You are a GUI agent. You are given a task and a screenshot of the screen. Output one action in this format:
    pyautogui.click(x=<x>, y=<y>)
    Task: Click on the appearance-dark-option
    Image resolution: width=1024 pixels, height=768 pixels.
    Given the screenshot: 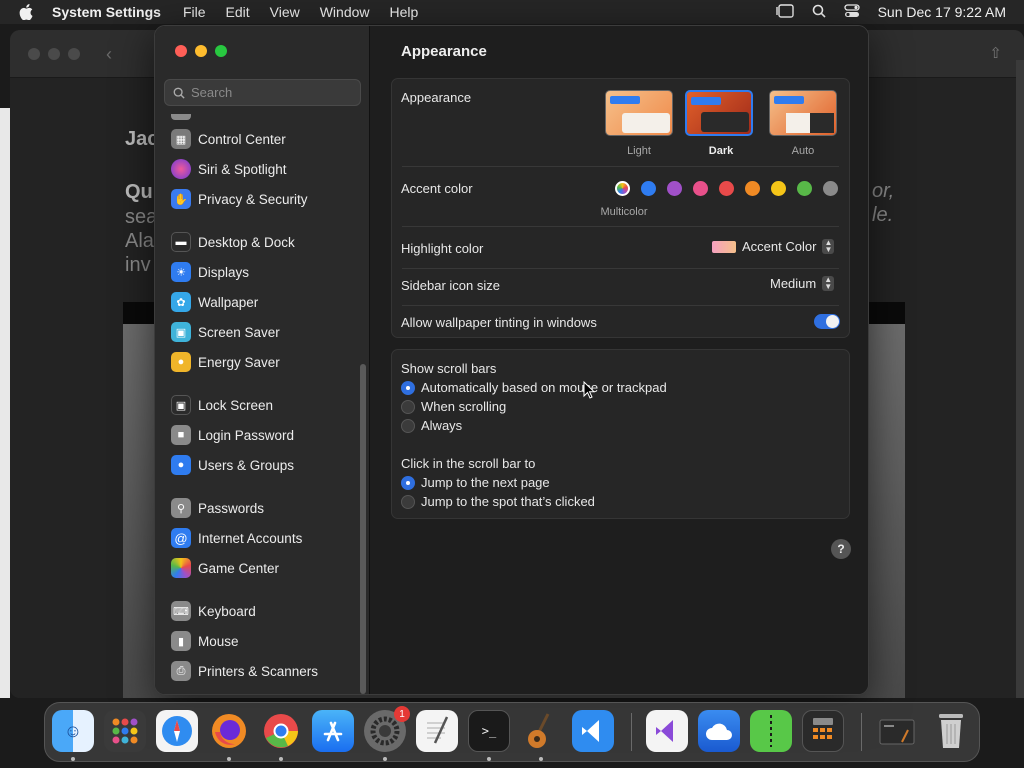 What is the action you would take?
    pyautogui.click(x=719, y=113)
    